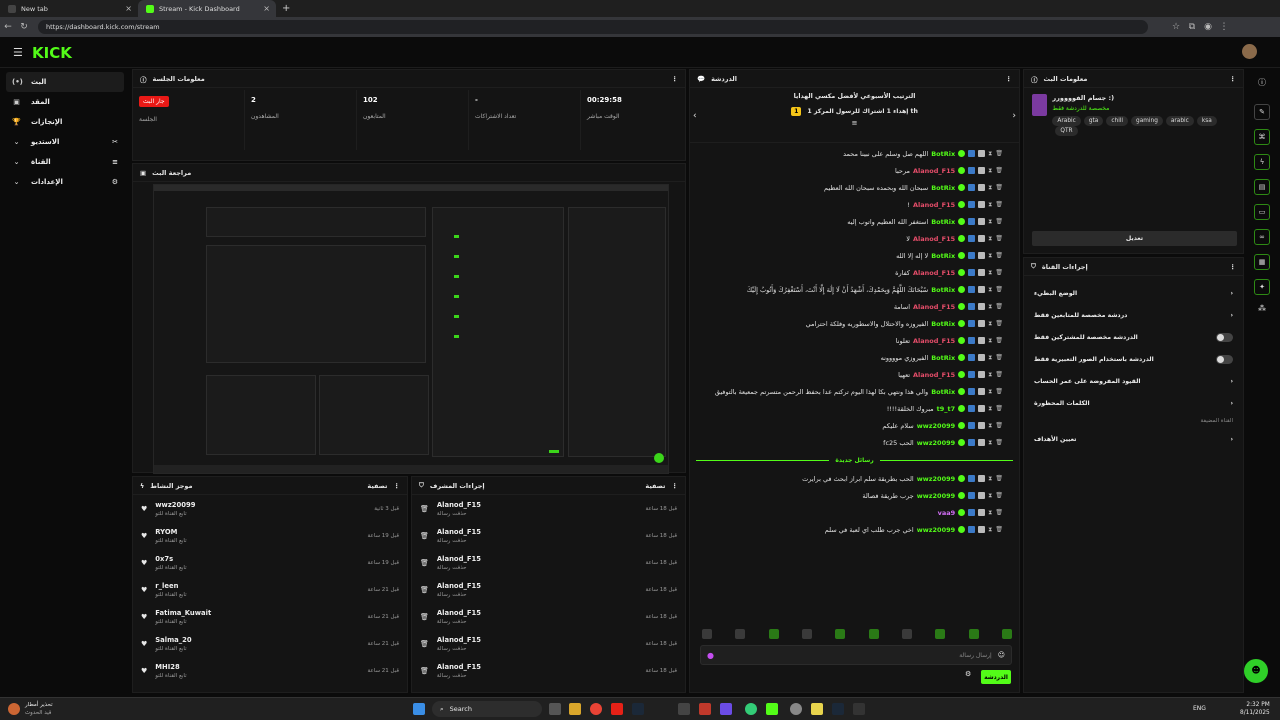 The height and width of the screenshot is (720, 1280). What do you see at coordinates (1262, 162) in the screenshot?
I see `lightning-icon: ϟ` at bounding box center [1262, 162].